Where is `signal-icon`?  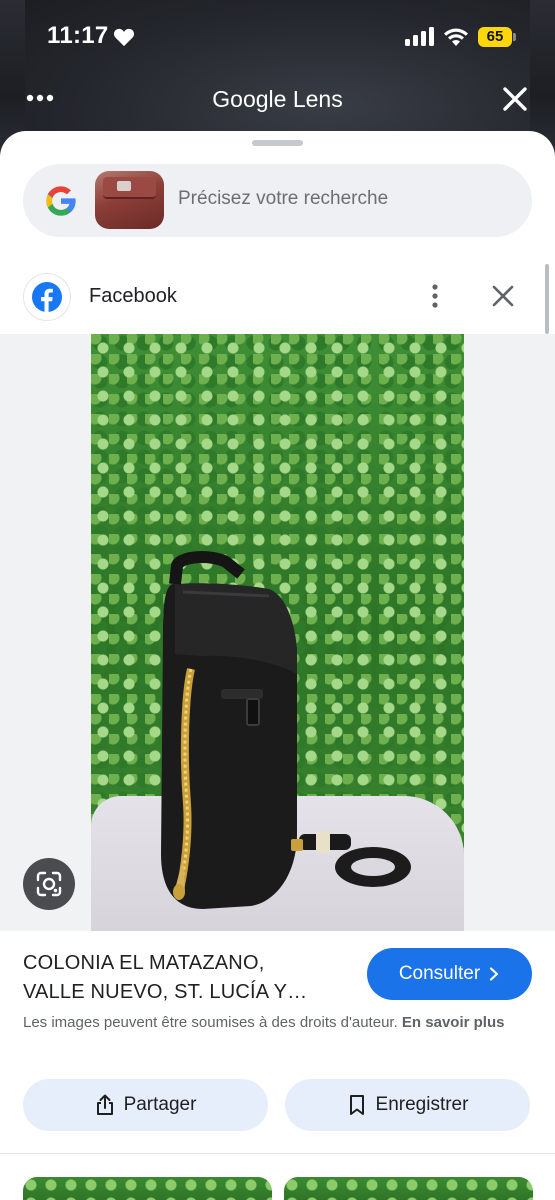 signal-icon is located at coordinates (419, 36).